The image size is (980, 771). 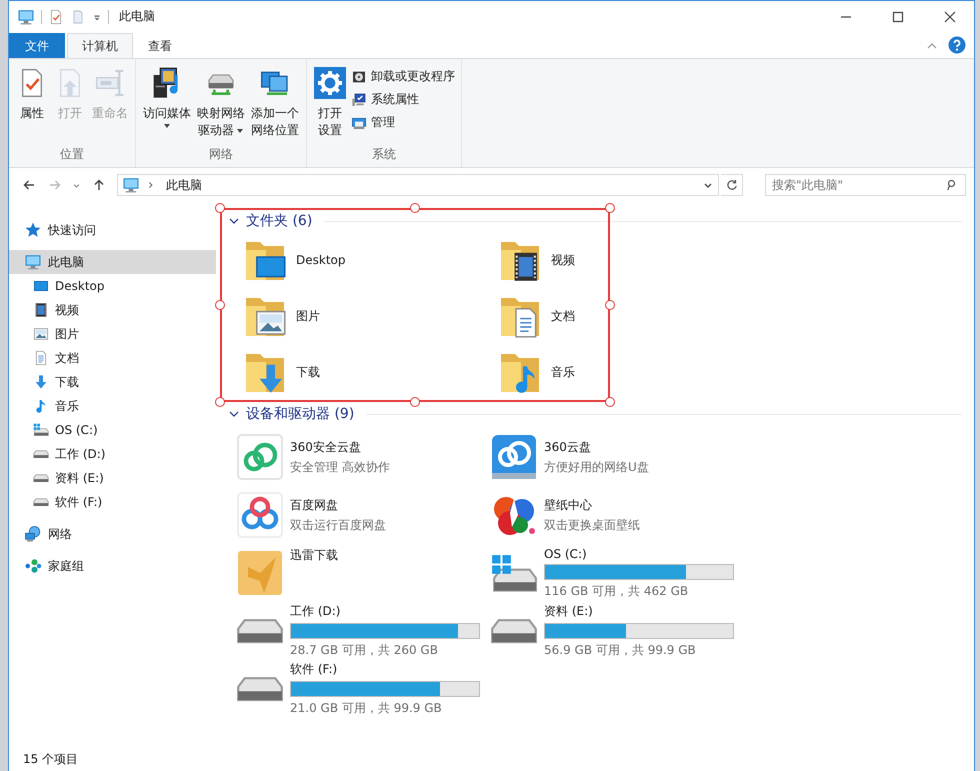 I want to click on device-name: 百度网盘, so click(x=338, y=505).